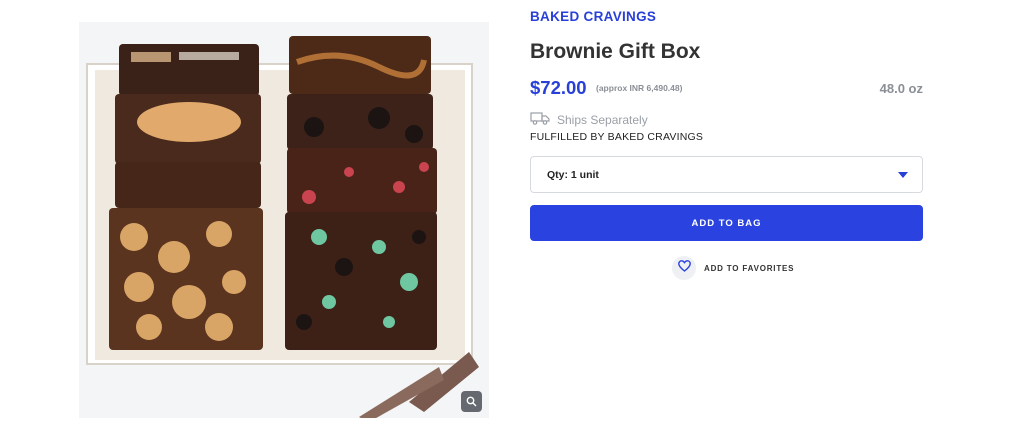 The width and height of the screenshot is (1024, 437). I want to click on truck-icon, so click(540, 120).